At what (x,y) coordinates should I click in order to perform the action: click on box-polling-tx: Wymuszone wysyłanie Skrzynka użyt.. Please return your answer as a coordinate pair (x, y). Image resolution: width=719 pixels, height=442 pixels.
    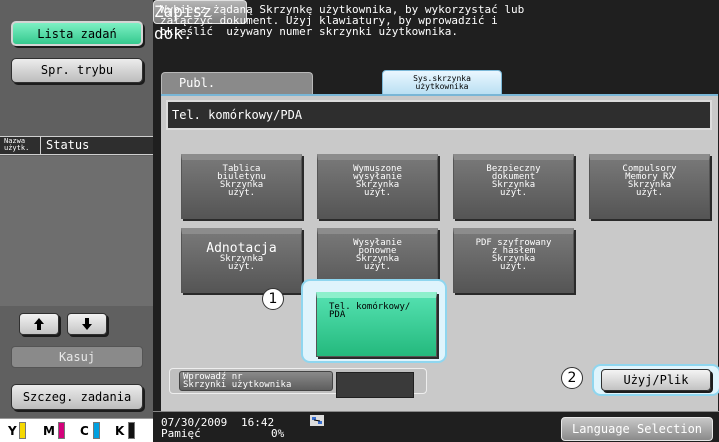
    Looking at the image, I should click on (377, 186).